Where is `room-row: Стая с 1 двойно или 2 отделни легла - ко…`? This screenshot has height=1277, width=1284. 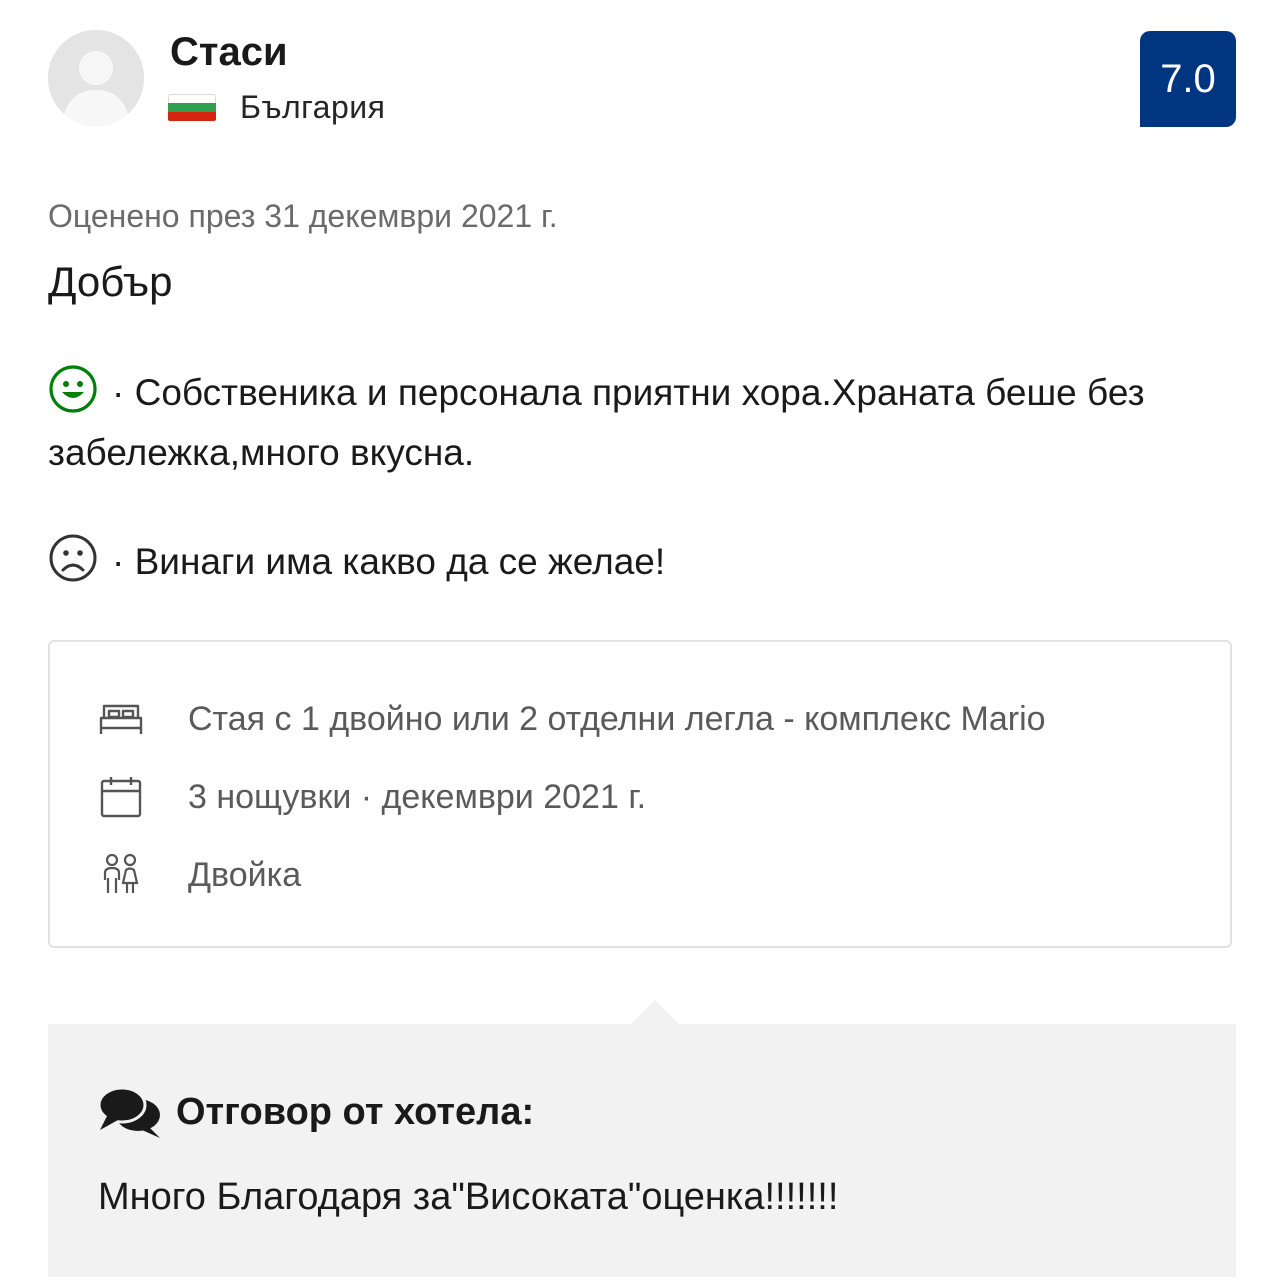
room-row: Стая с 1 двойно или 2 отделни легла - ко… is located at coordinates (572, 719).